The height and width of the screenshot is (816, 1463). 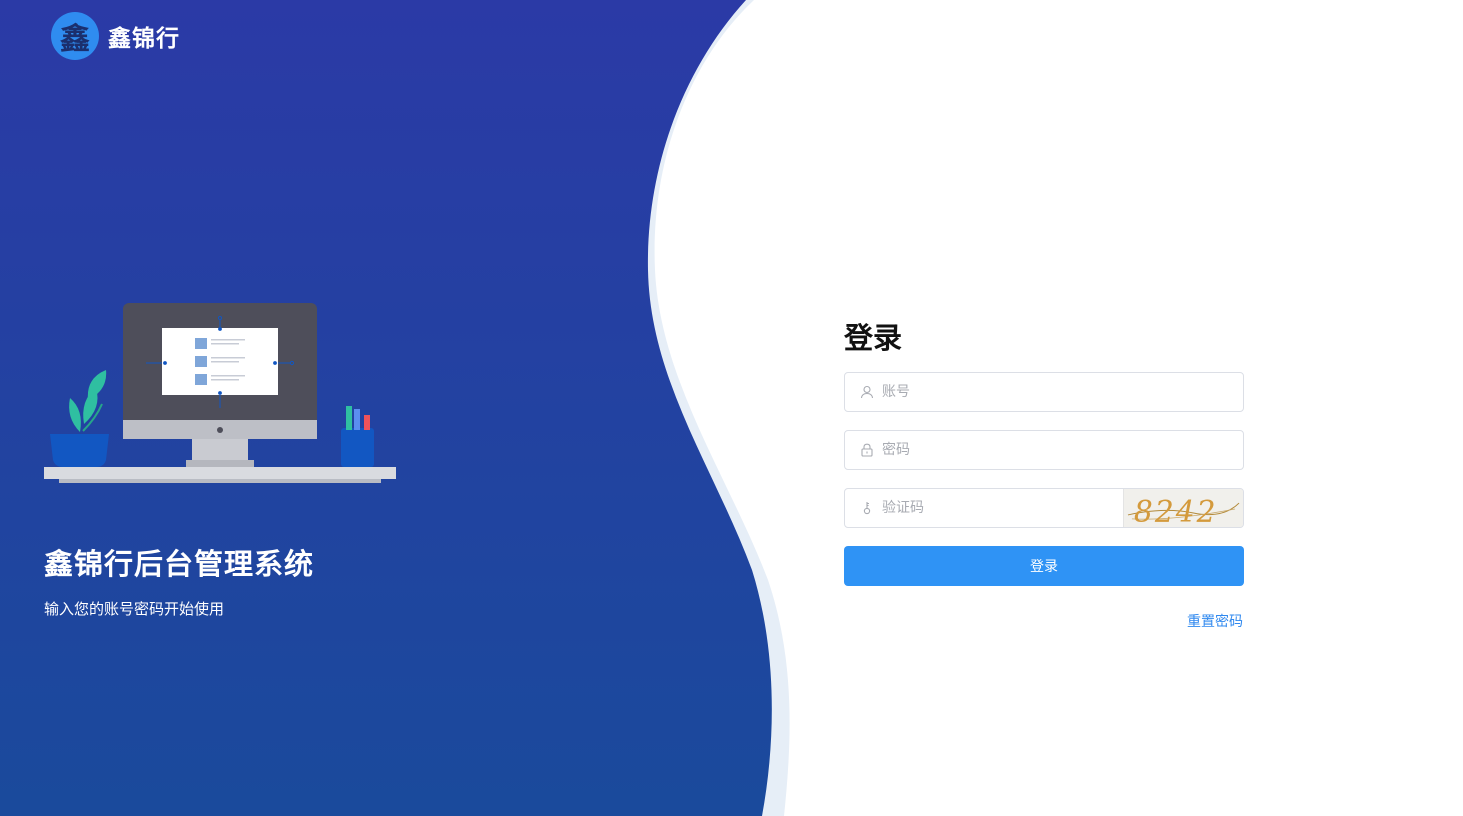 What do you see at coordinates (1044, 566) in the screenshot?
I see `login-button: 登录` at bounding box center [1044, 566].